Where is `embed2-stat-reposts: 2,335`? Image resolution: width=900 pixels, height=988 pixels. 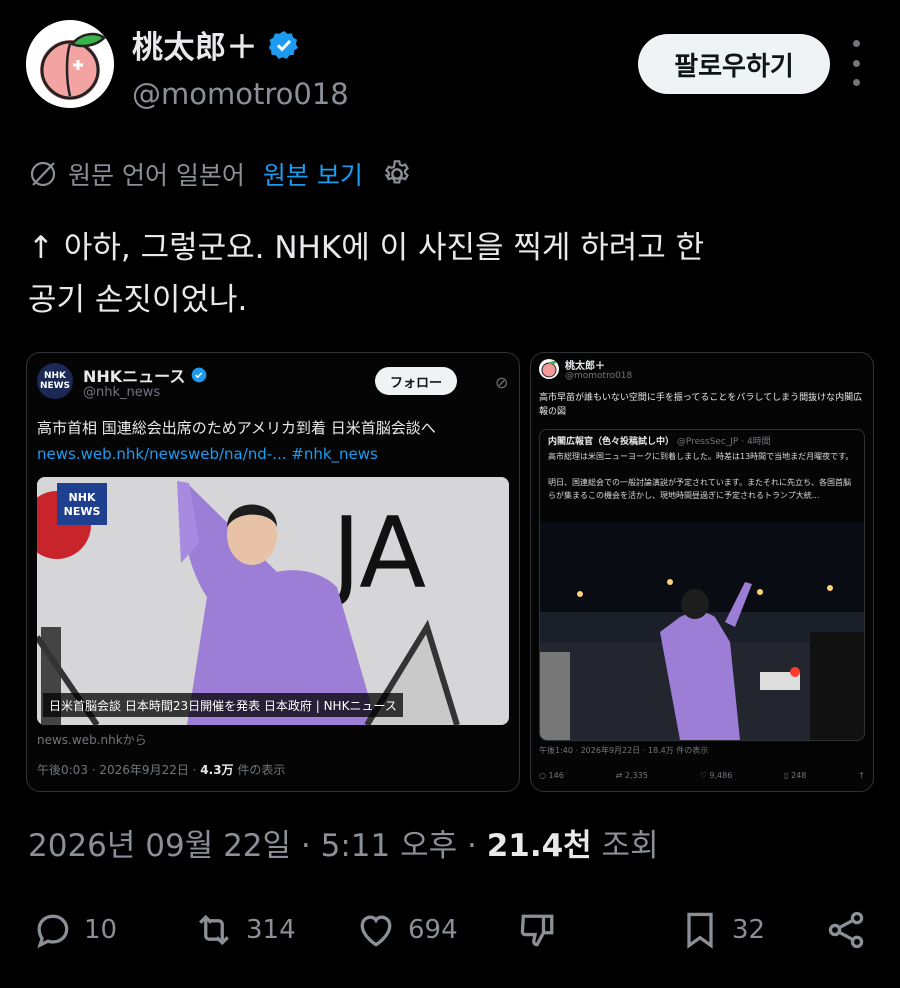 embed2-stat-reposts: 2,335 is located at coordinates (636, 775).